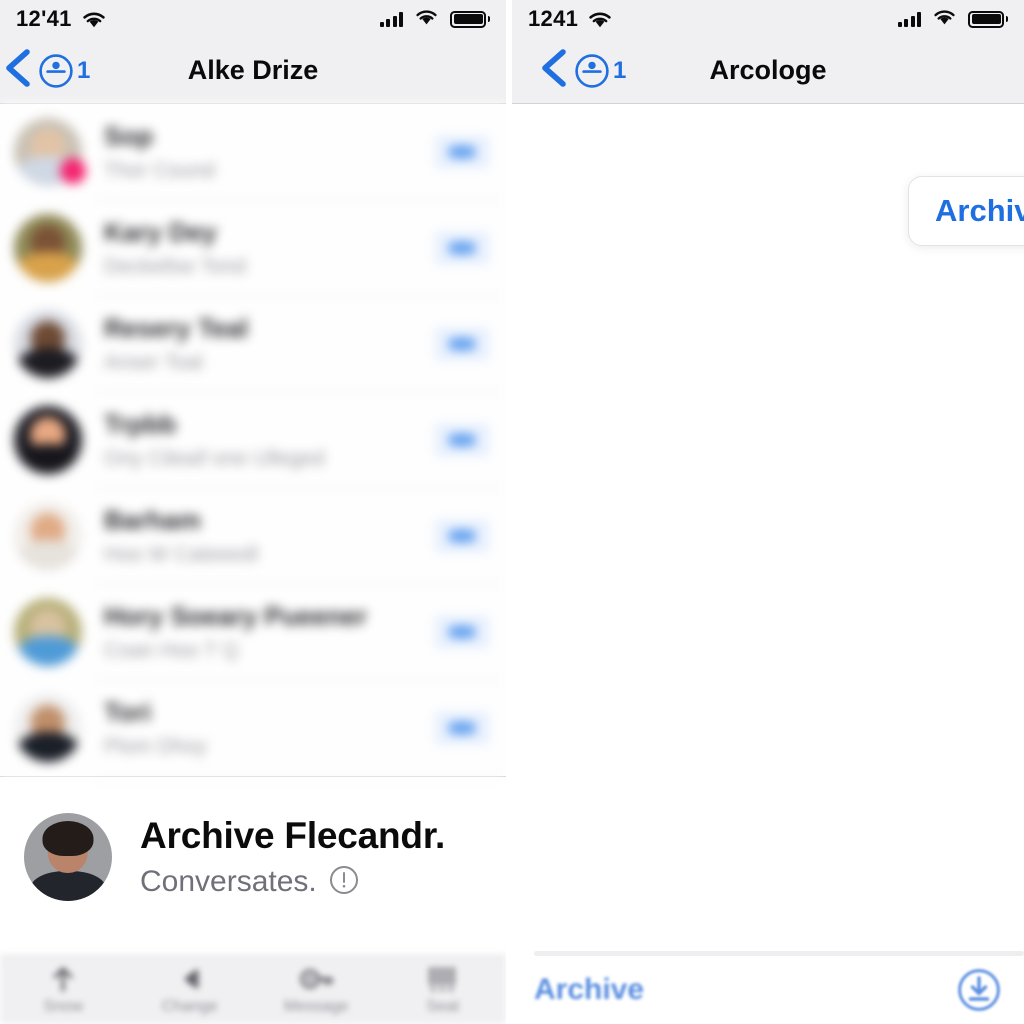 This screenshot has height=1024, width=1024. What do you see at coordinates (443, 1006) in the screenshot?
I see `tab-label: Seat` at bounding box center [443, 1006].